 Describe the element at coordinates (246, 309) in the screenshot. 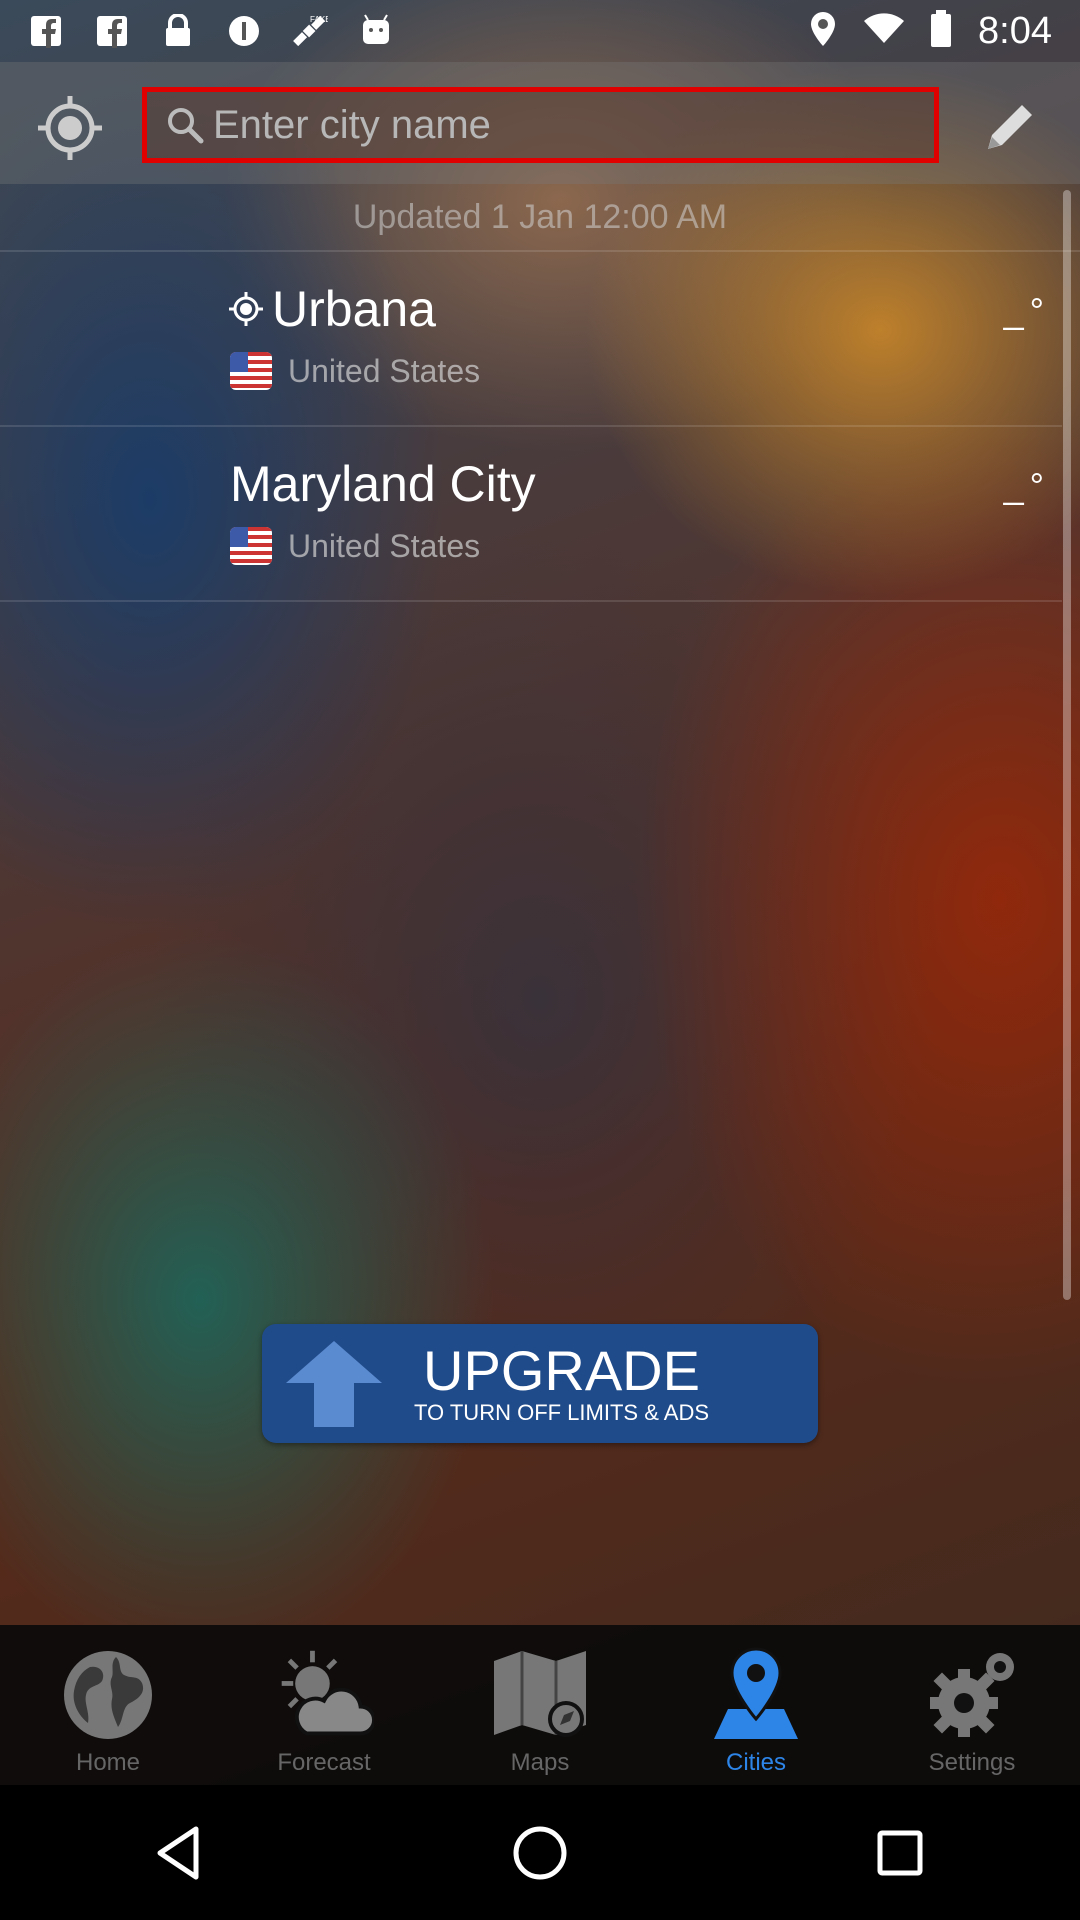

I see `current-location-icon` at that location.